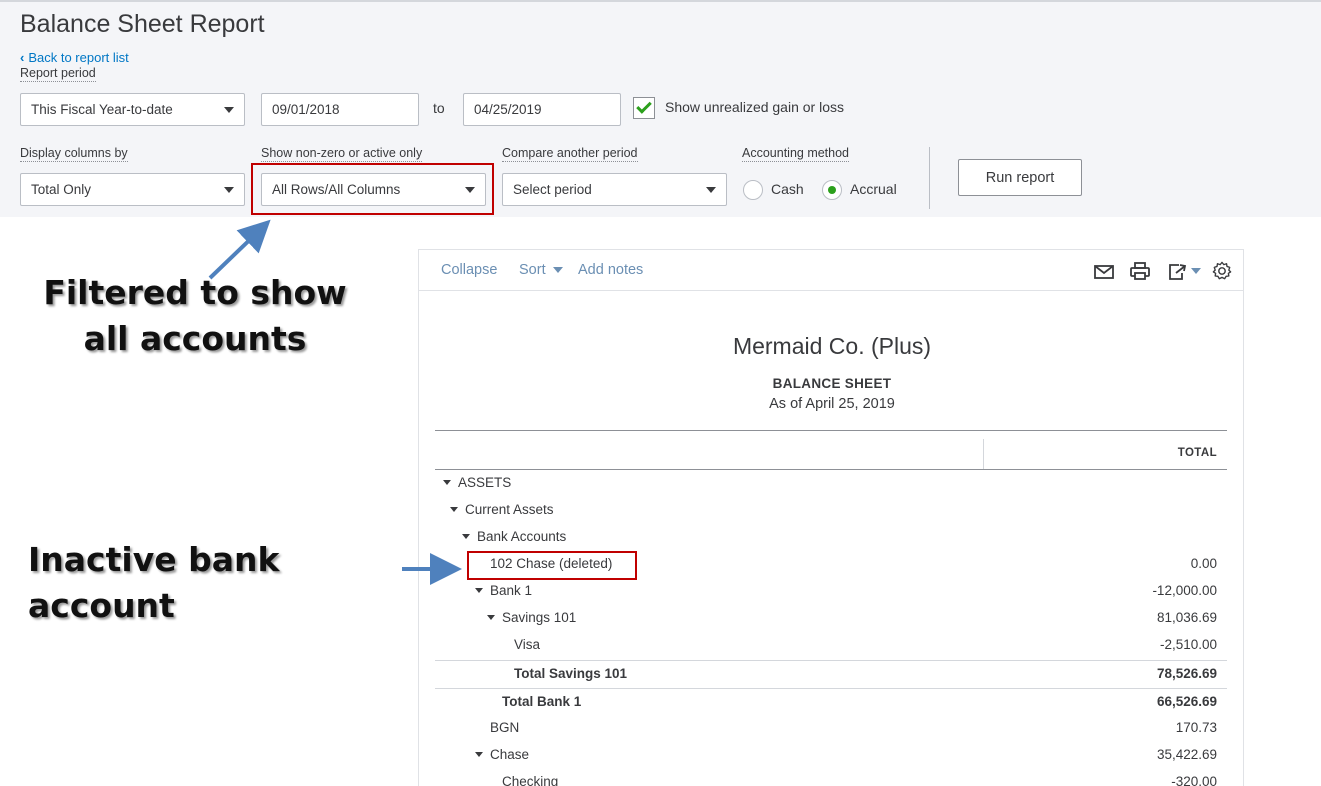 The height and width of the screenshot is (786, 1321). Describe the element at coordinates (1186, 673) in the screenshot. I see `row-amount: 78,526.69` at that location.